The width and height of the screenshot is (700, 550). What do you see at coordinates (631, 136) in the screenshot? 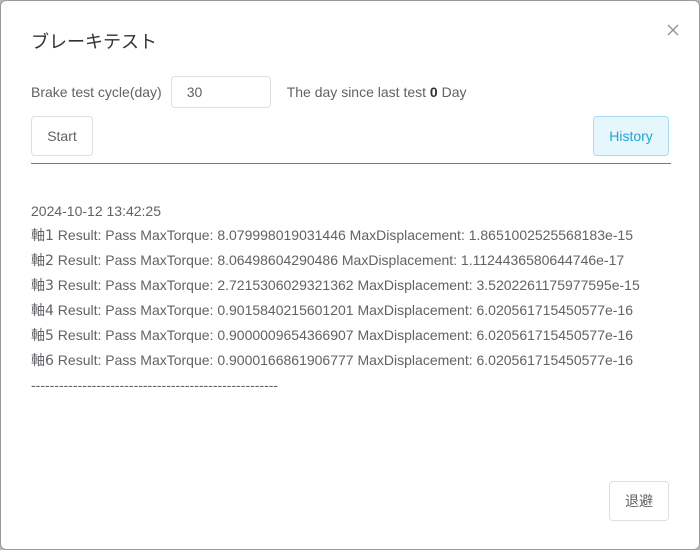
I see `history-button: History` at bounding box center [631, 136].